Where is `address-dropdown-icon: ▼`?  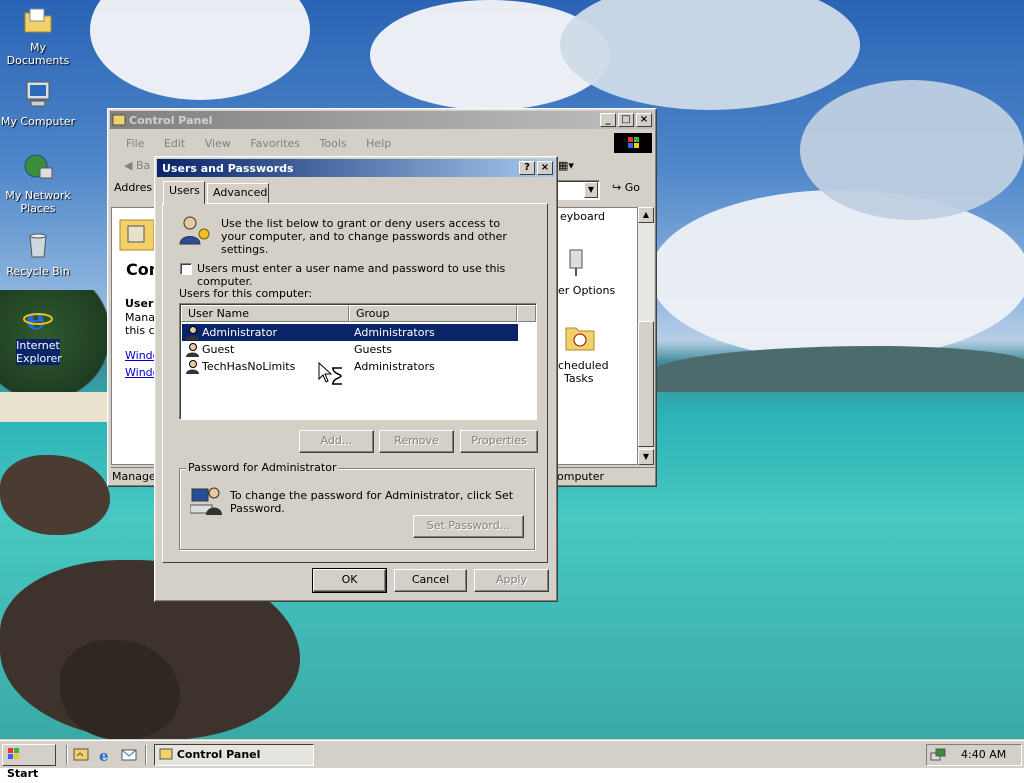 address-dropdown-icon: ▼ is located at coordinates (591, 190).